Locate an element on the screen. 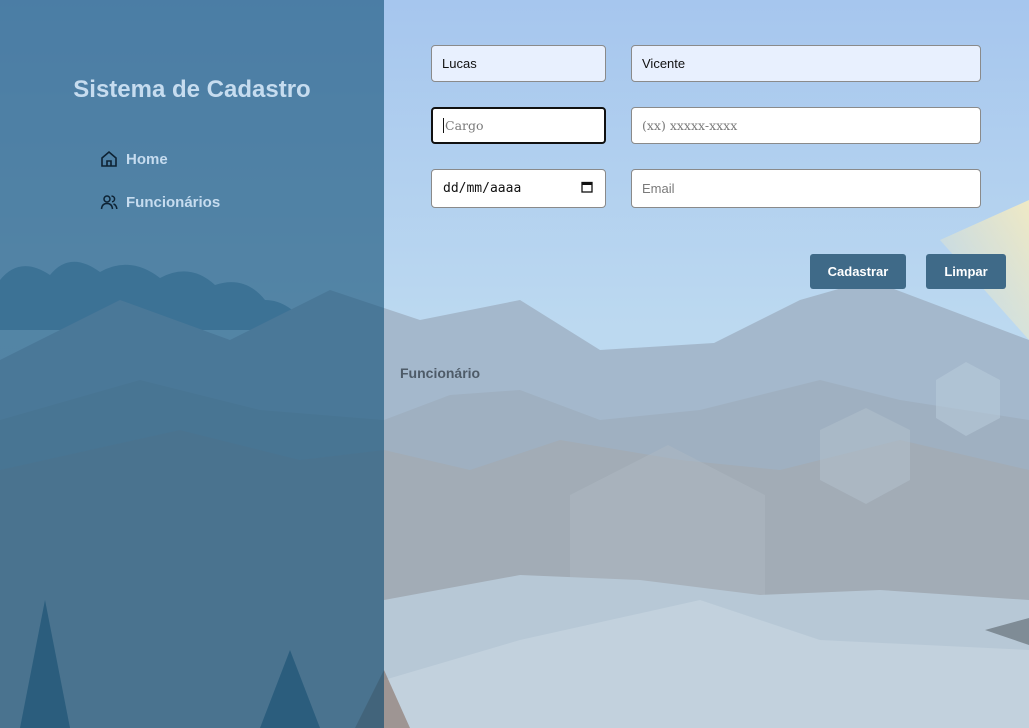 The height and width of the screenshot is (728, 1029). text-caret is located at coordinates (443, 125).